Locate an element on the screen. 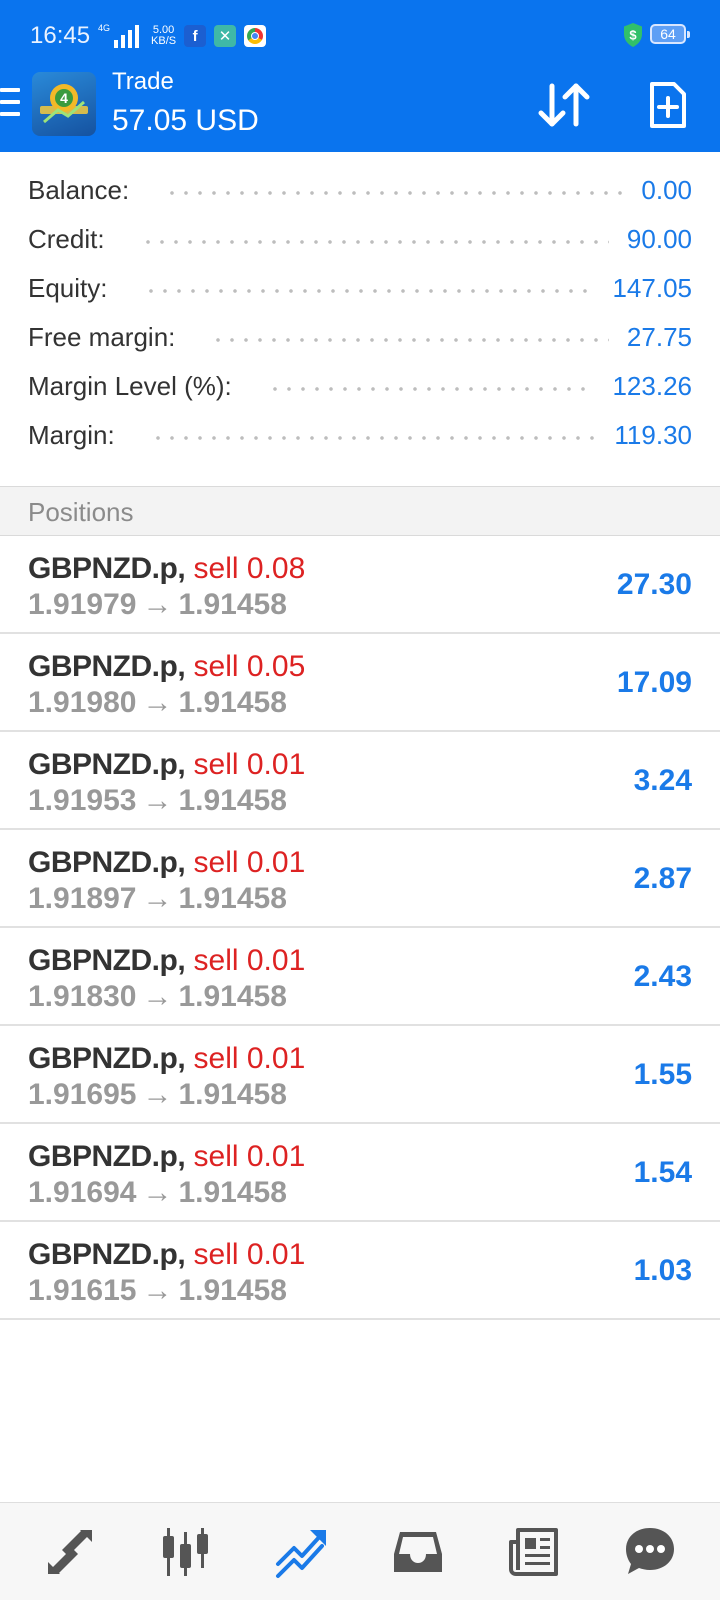 The height and width of the screenshot is (1600, 720). new-order-icon is located at coordinates (668, 105).